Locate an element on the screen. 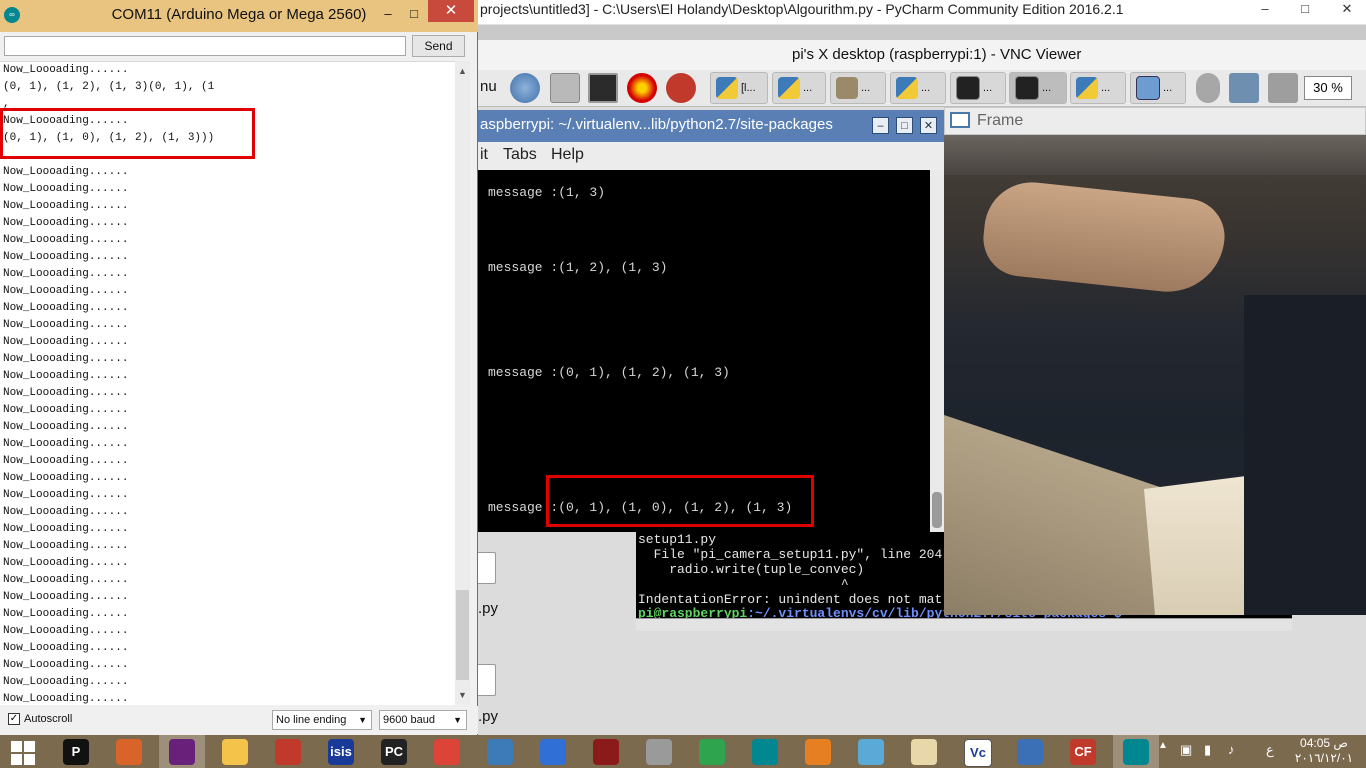 The width and height of the screenshot is (1366, 768). terminal-maximize-button: □ is located at coordinates (904, 125).